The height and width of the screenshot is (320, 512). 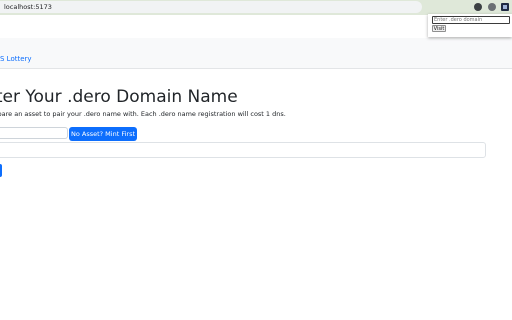 I want to click on scroll-marker, so click(x=1, y=170).